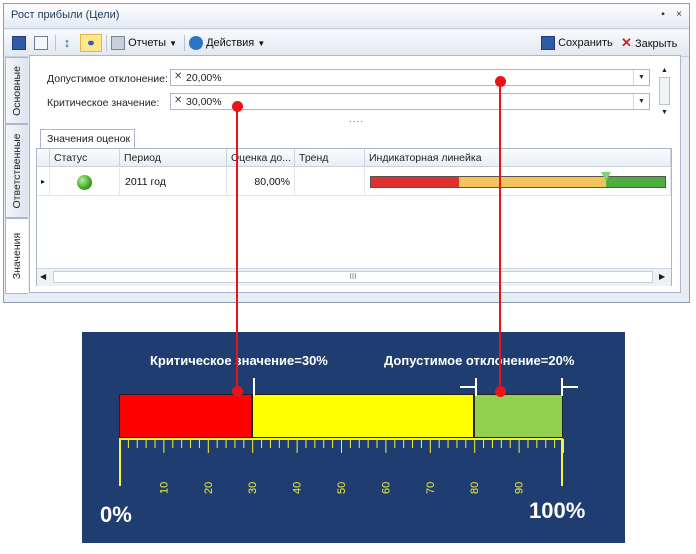 This screenshot has height=554, width=696. Describe the element at coordinates (410, 77) in the screenshot. I see `allowed-deviation-field: ✕ 20,00% ▼` at that location.